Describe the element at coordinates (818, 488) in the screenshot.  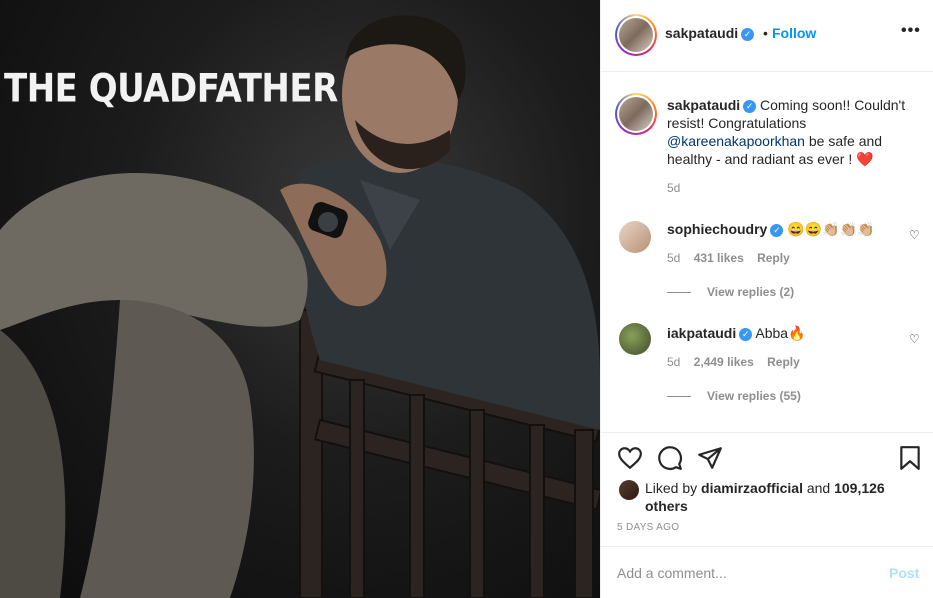
I see `liked-by-and: and` at that location.